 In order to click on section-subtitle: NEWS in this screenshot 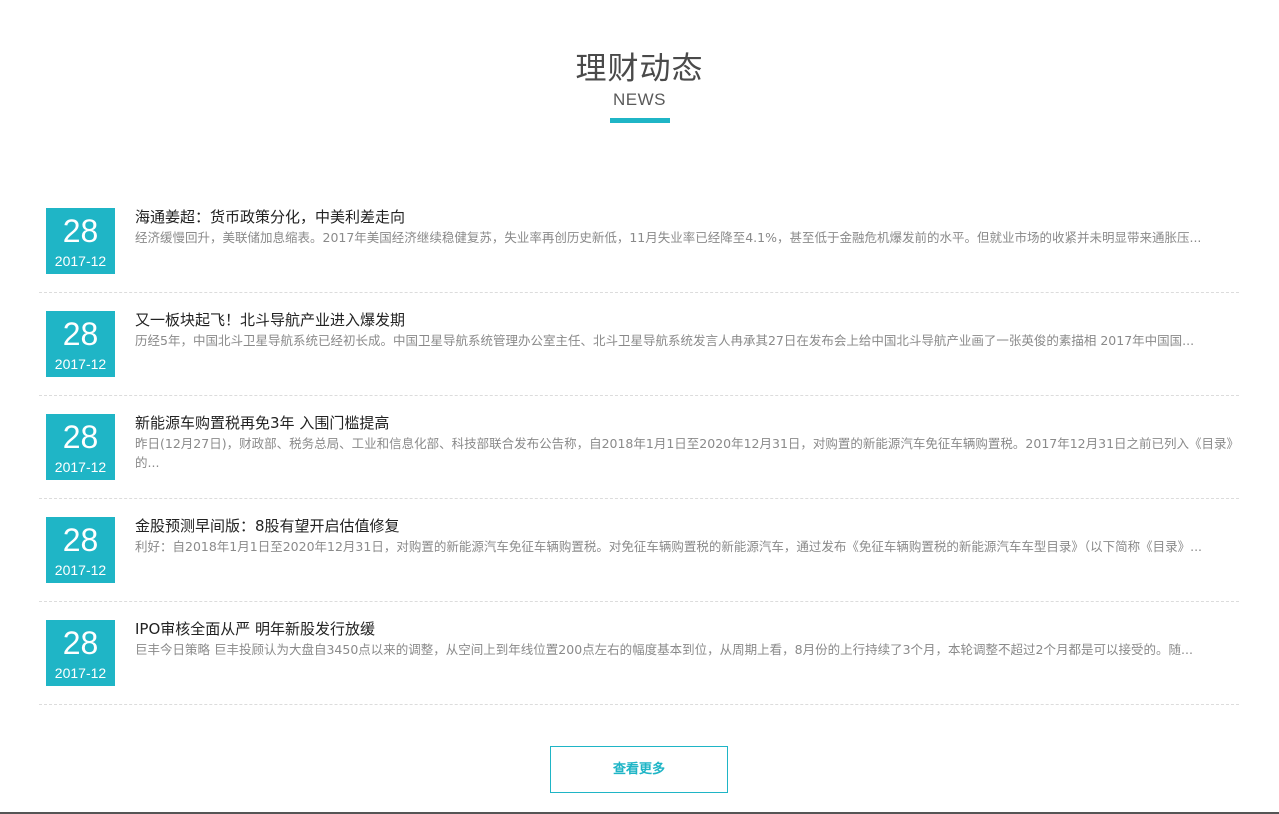, I will do `click(639, 99)`.